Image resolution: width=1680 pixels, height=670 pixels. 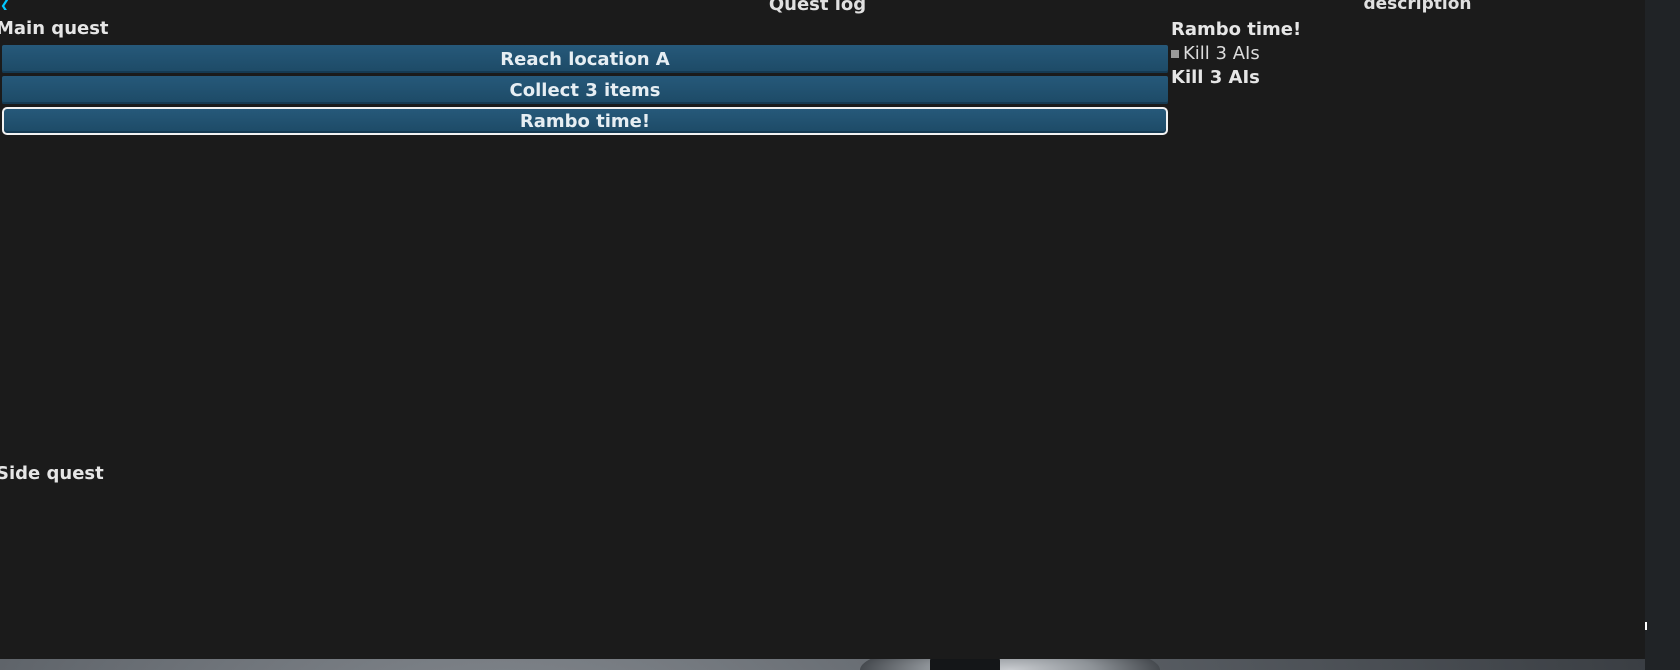 What do you see at coordinates (1646, 626) in the screenshot?
I see `scrollbar-marker` at bounding box center [1646, 626].